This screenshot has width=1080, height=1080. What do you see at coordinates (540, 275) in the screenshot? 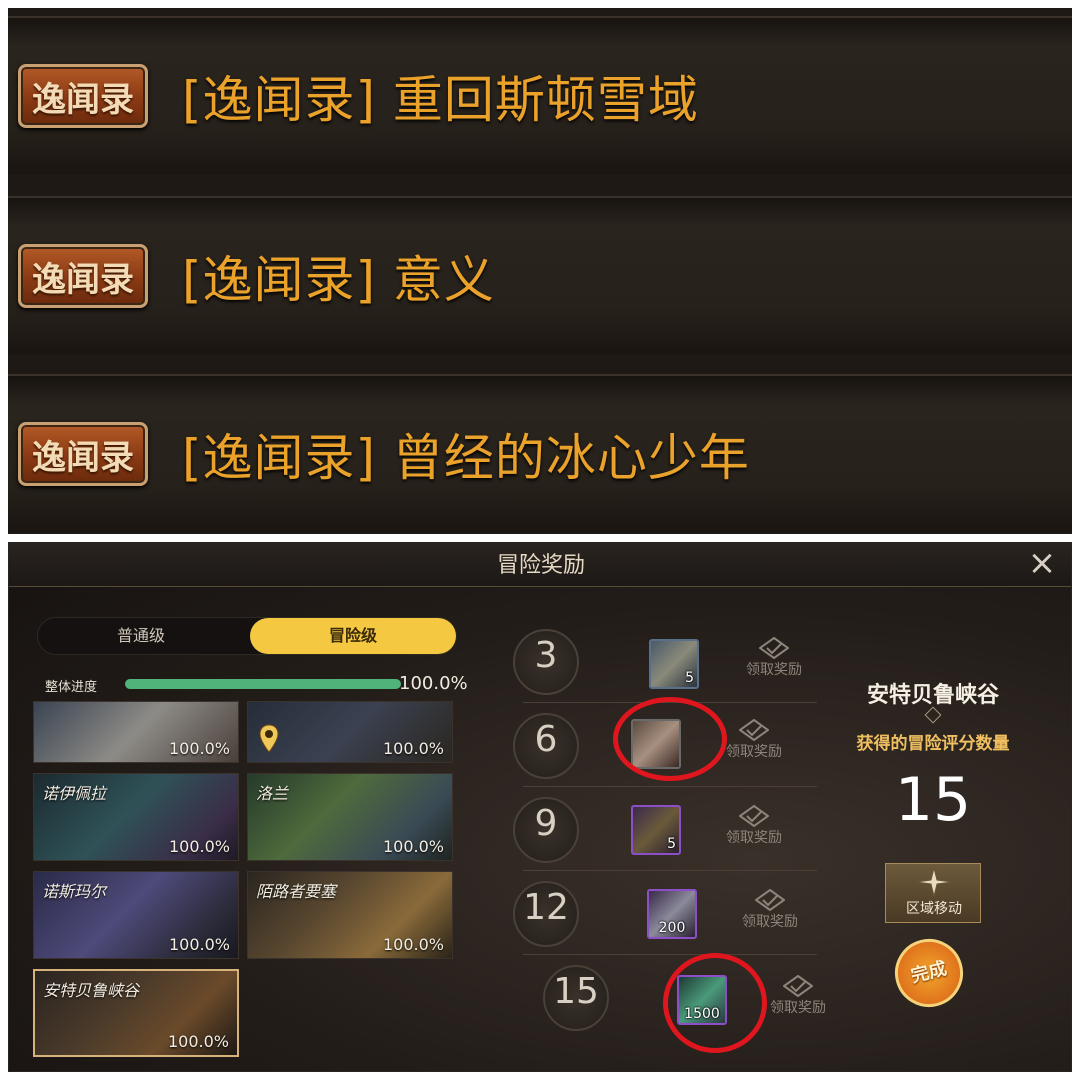
I see `quest-row: 逸闻录 [逸闻录] 意义` at bounding box center [540, 275].